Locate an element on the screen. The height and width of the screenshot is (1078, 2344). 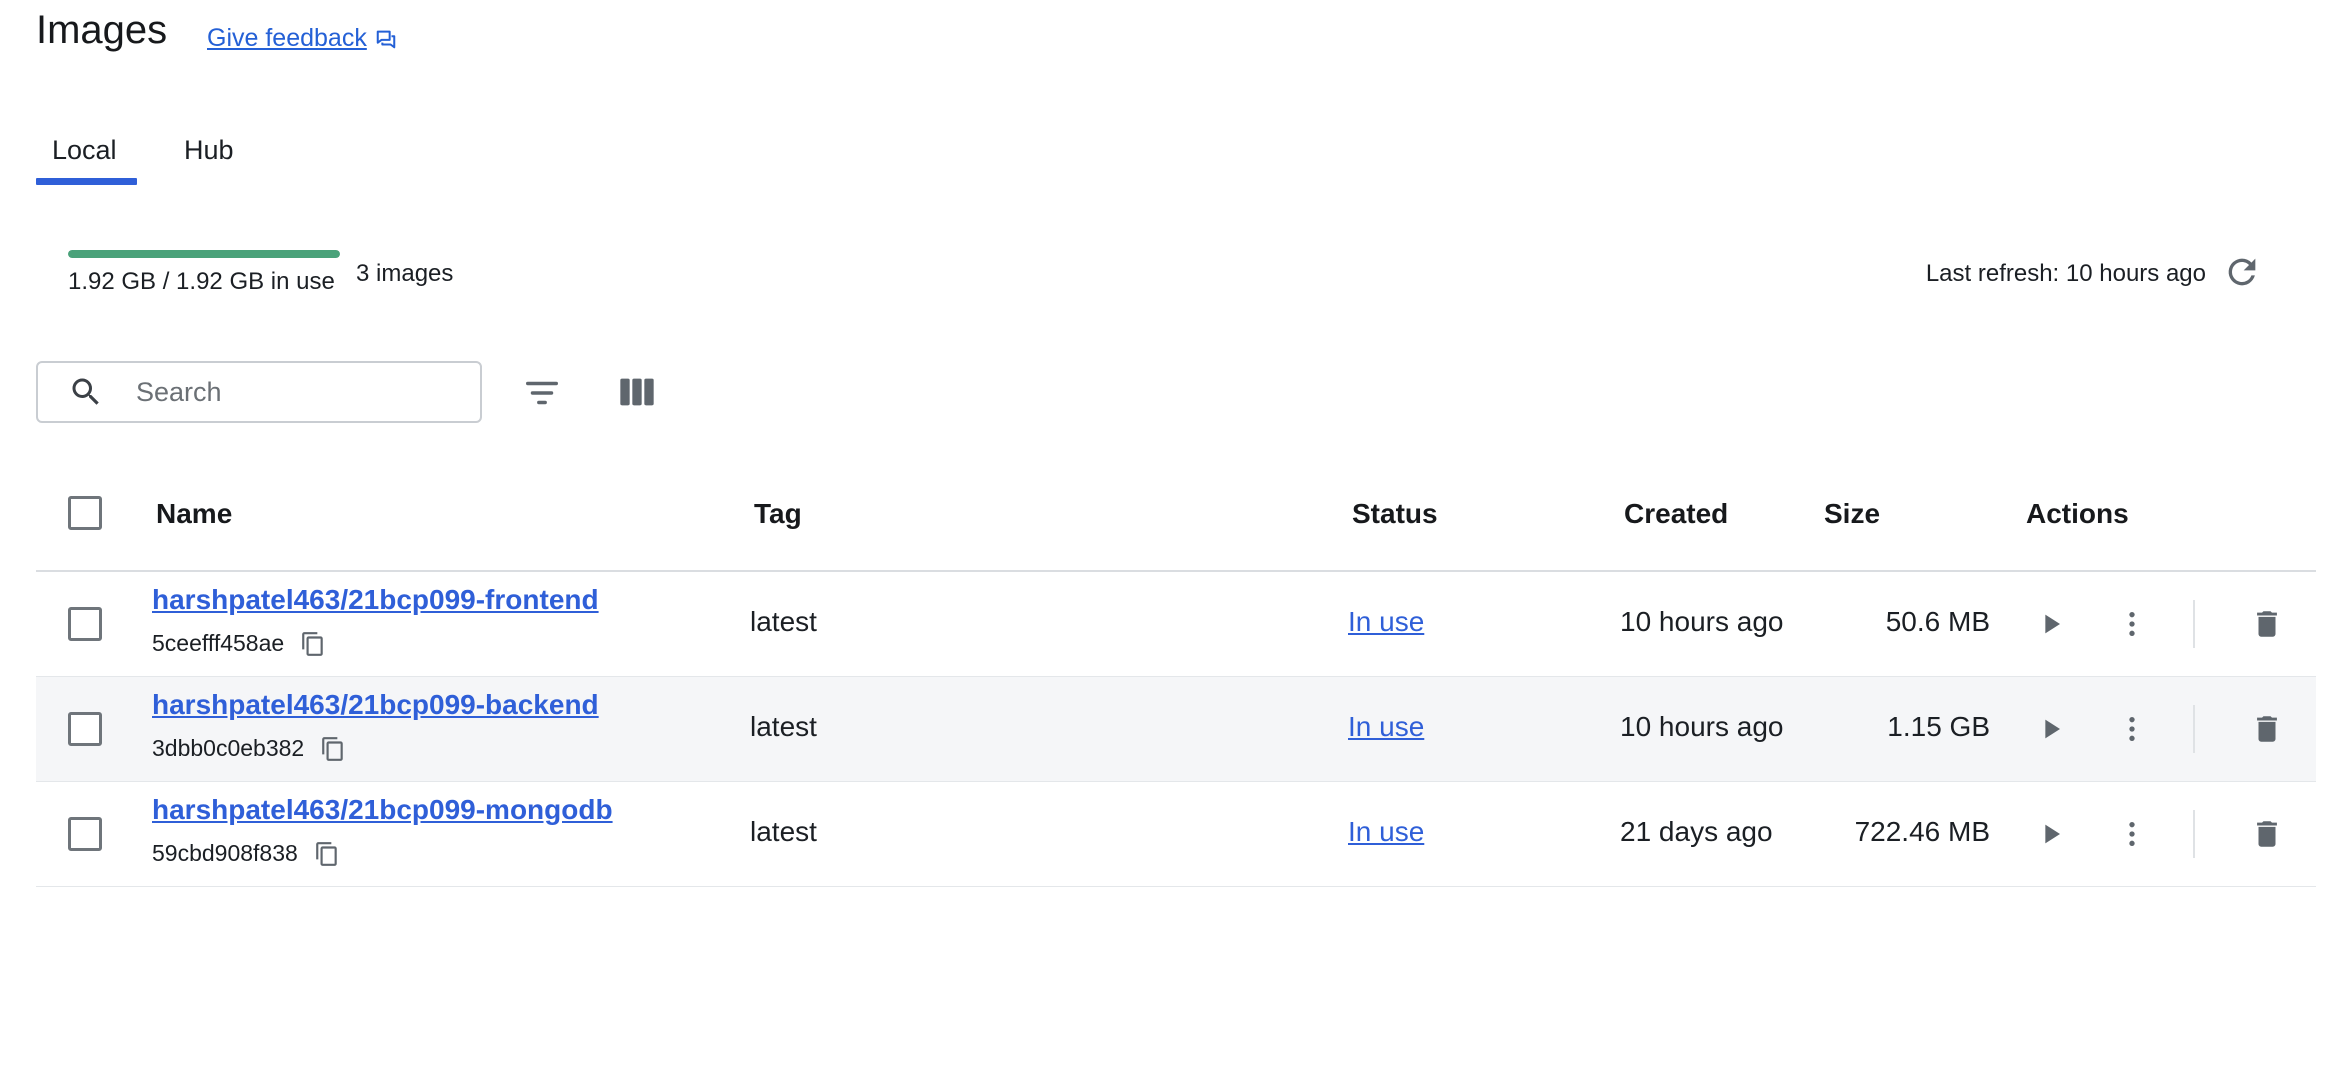
table-header: Name Tag Status Created Size Actions is located at coordinates (1176, 525).